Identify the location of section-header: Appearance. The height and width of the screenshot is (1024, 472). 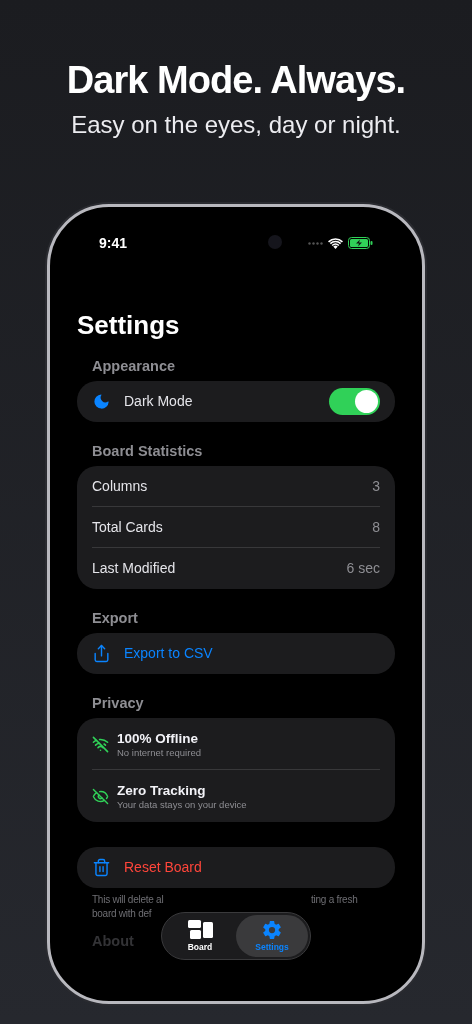
(133, 366).